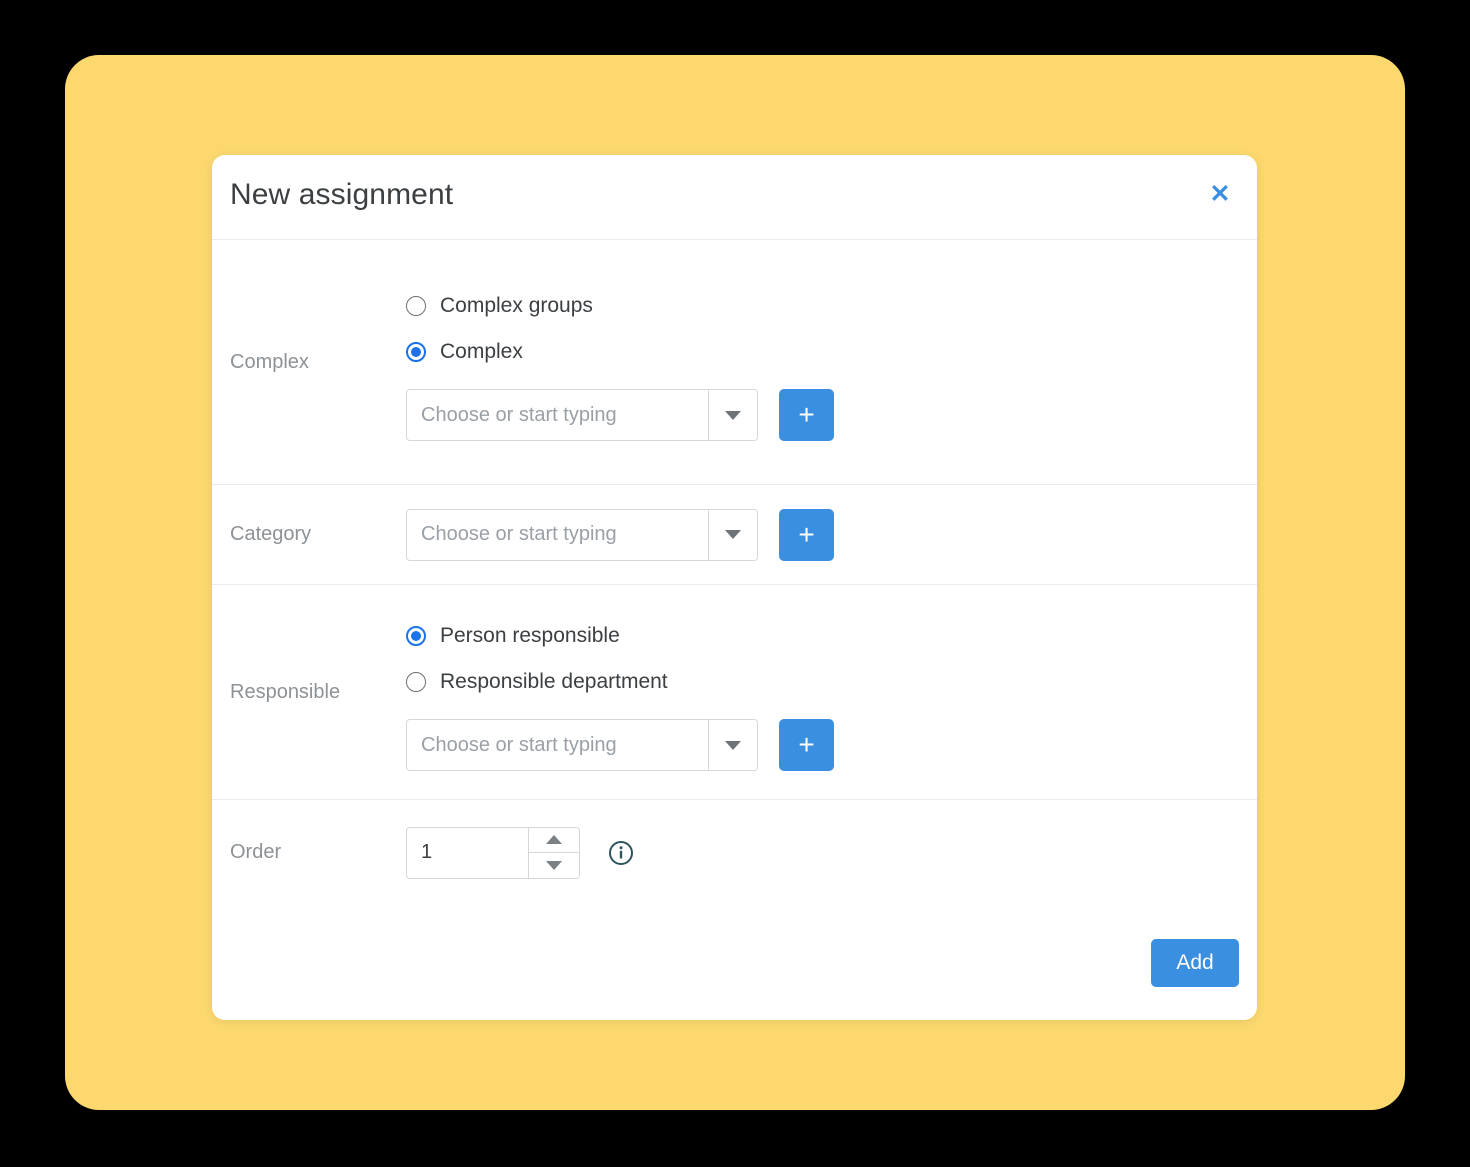 Image resolution: width=1470 pixels, height=1167 pixels. I want to click on radio-complex-mark, so click(416, 352).